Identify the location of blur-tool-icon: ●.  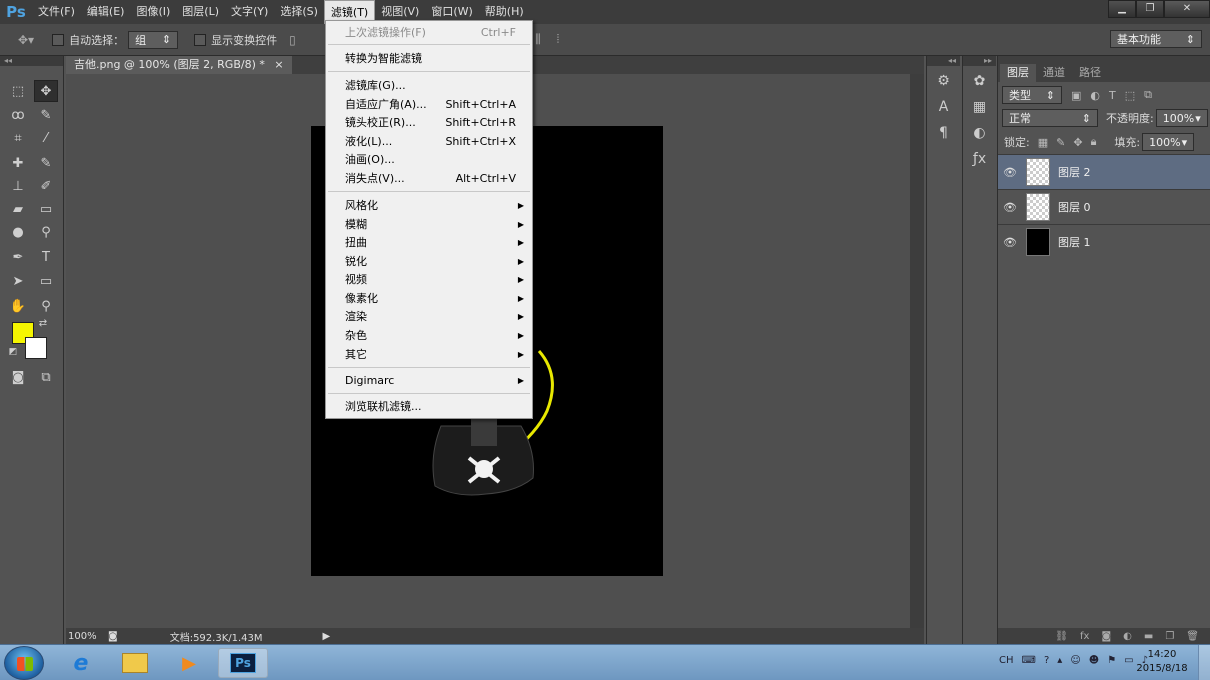
(18, 232).